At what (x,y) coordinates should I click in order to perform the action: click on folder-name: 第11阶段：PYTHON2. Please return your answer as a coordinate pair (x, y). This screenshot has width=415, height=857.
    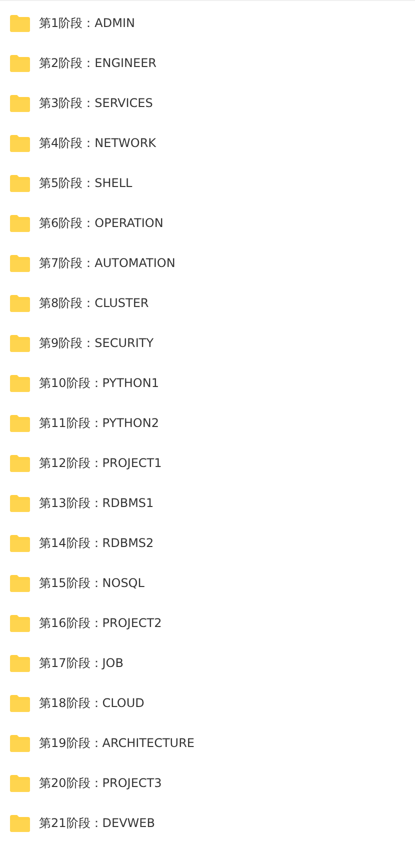
    Looking at the image, I should click on (99, 423).